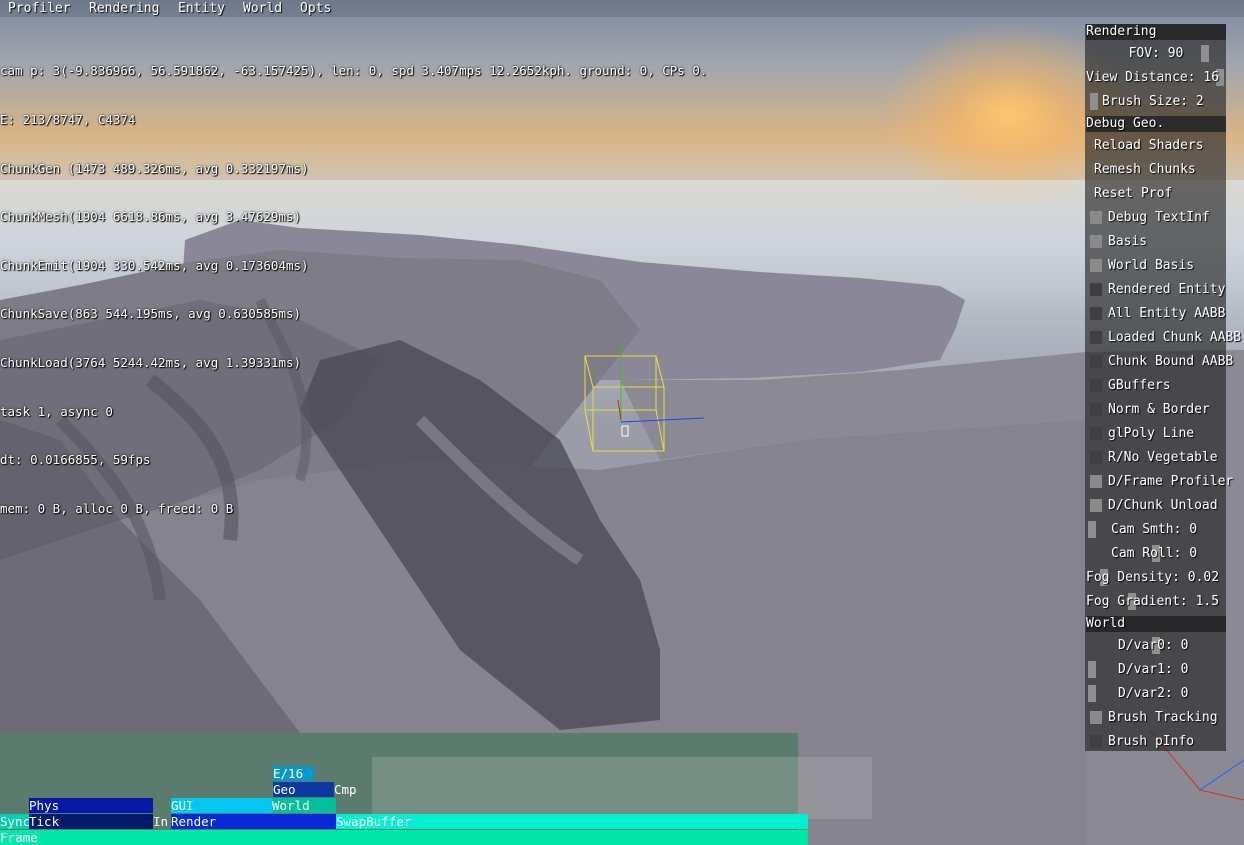 Image resolution: width=1244 pixels, height=845 pixels. Describe the element at coordinates (1094, 101) in the screenshot. I see `brush-size-slider-handle` at that location.